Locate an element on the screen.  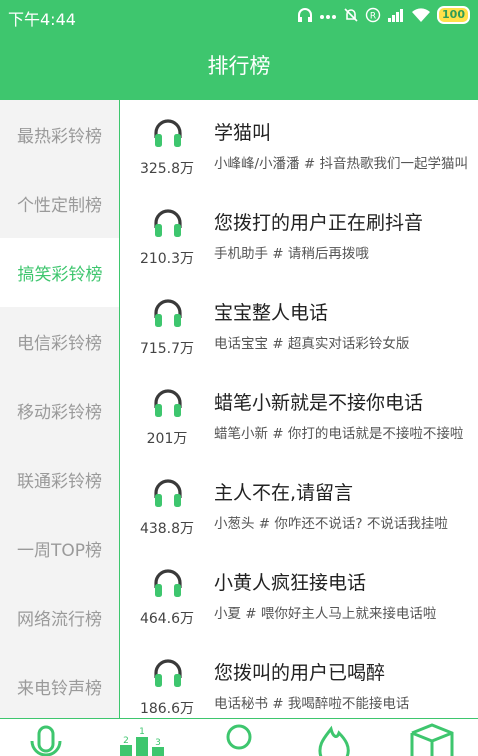
sidebar-item-funny: 搞笑彩铃榜 is located at coordinates (59, 272).